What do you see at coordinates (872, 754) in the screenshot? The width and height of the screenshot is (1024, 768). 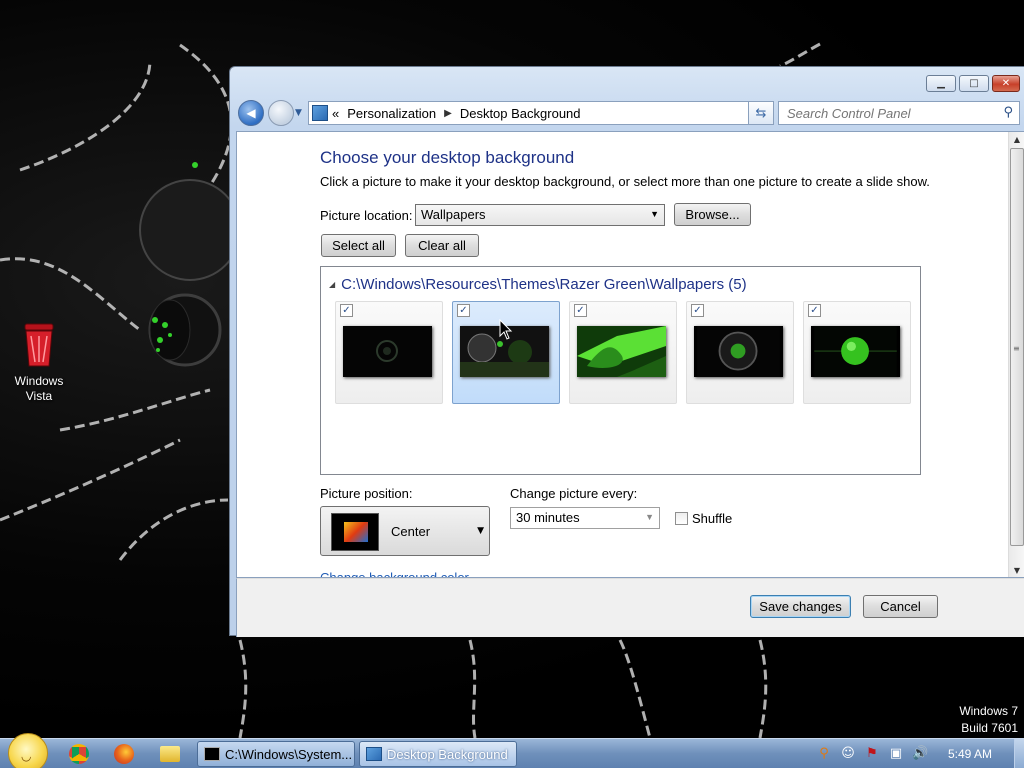 I see `action-center-flag-icon: ⚑` at bounding box center [872, 754].